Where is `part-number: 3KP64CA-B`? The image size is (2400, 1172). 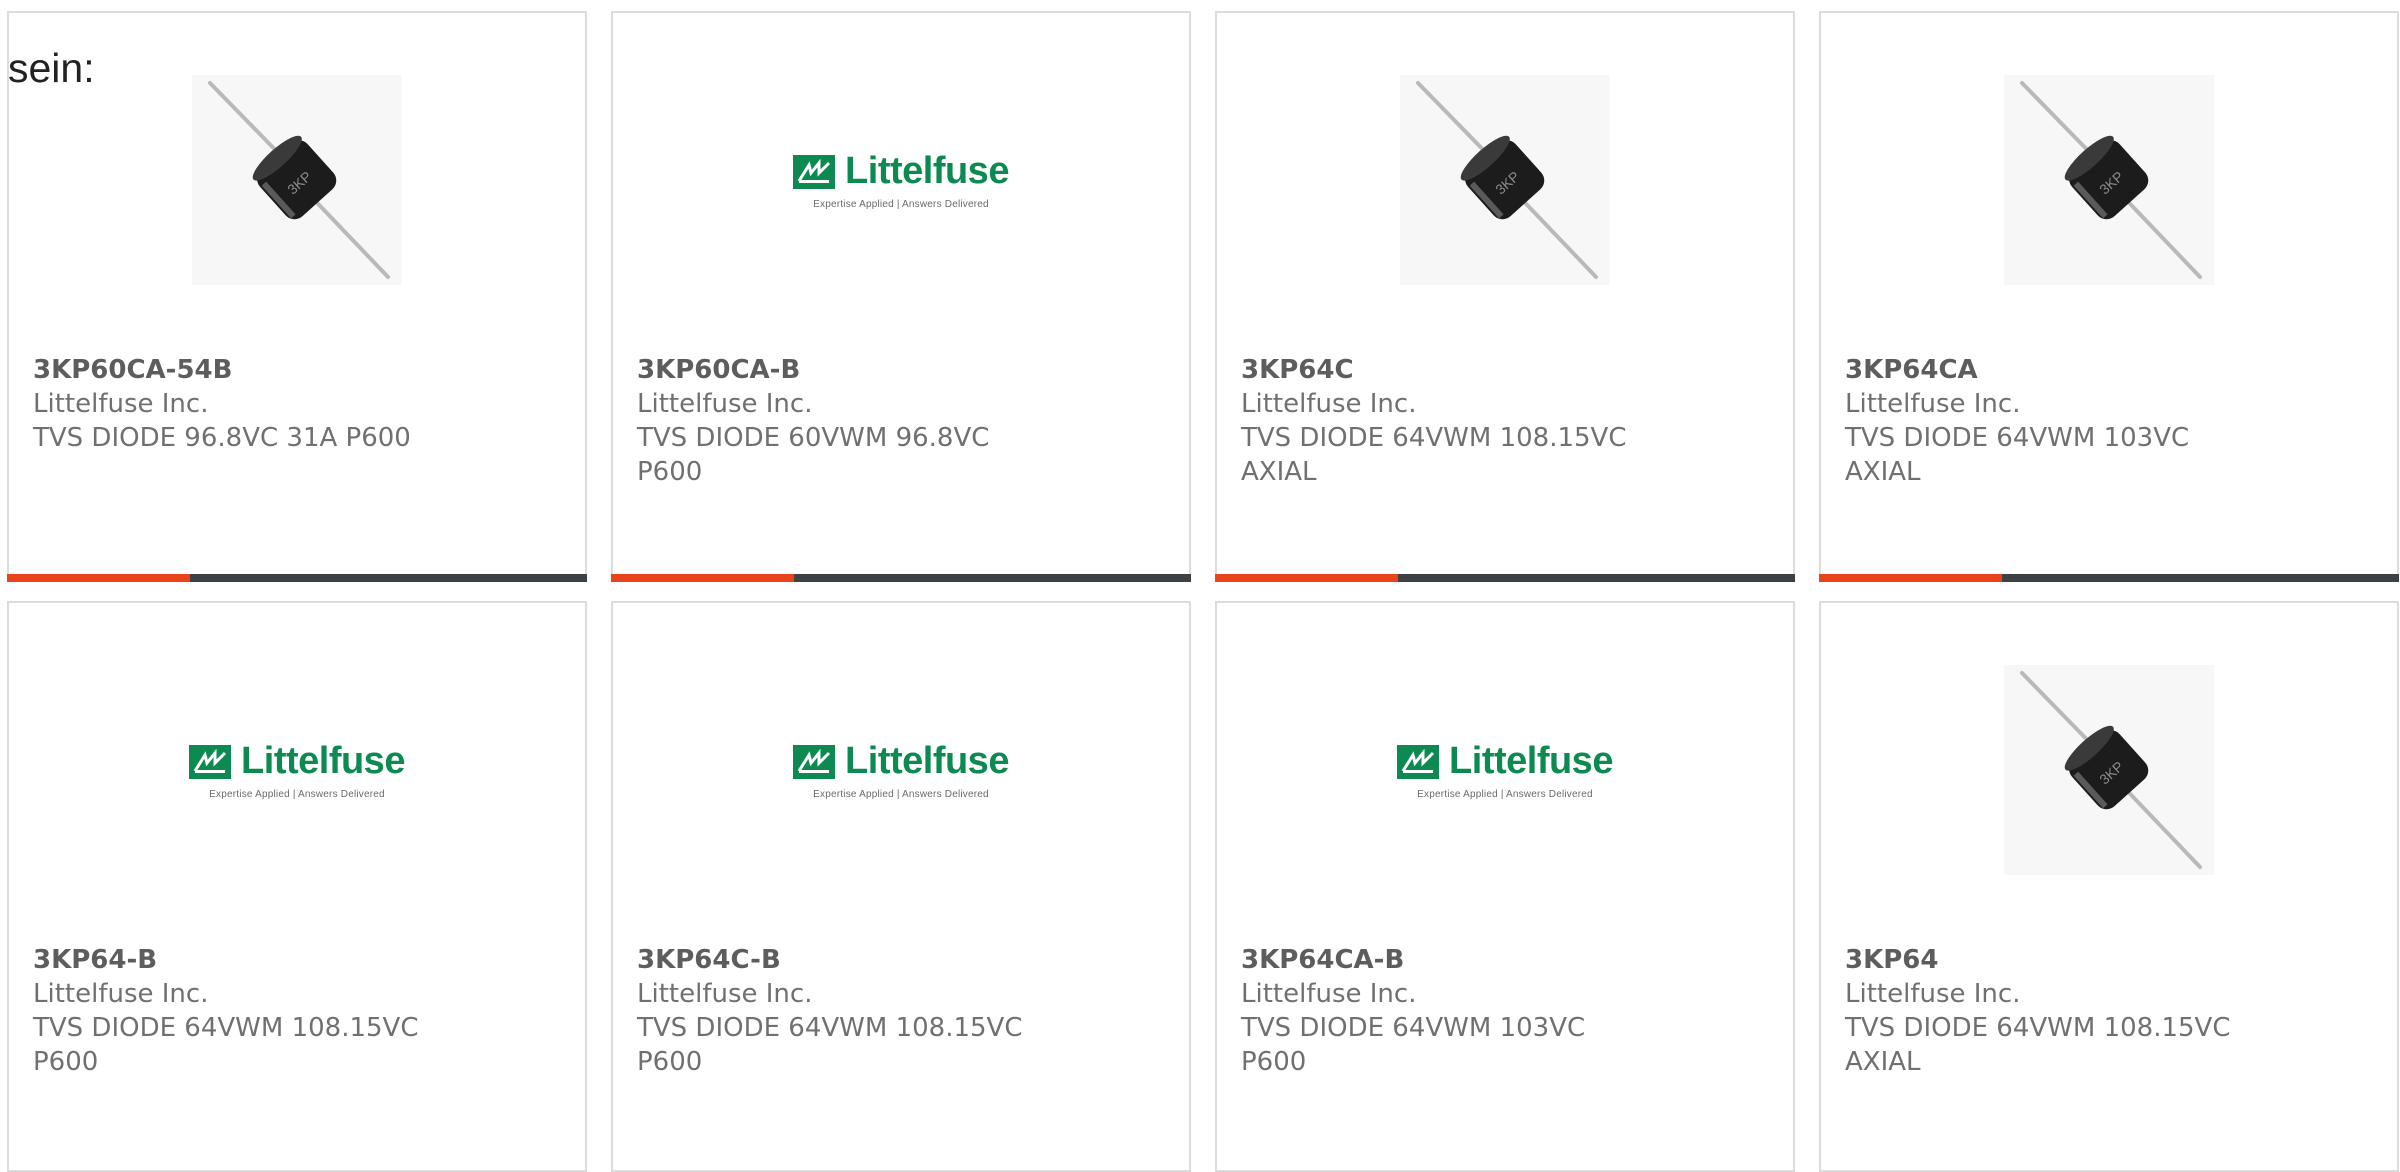 part-number: 3KP64CA-B is located at coordinates (1446, 960).